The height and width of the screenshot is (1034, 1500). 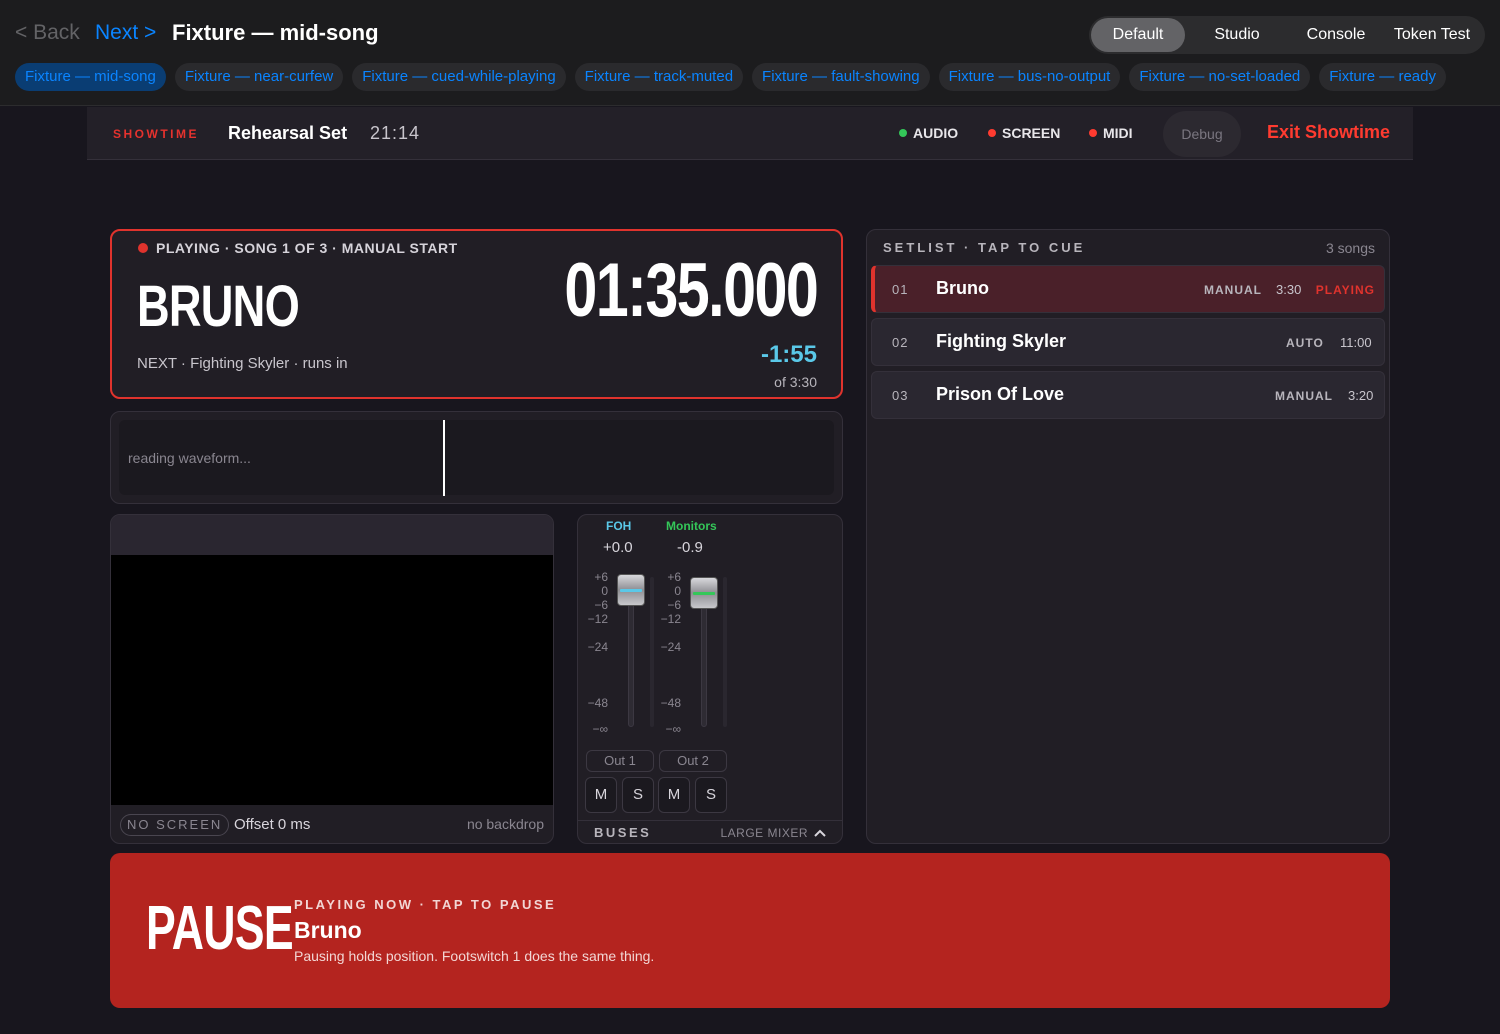 I want to click on segment-default: Default, so click(x=1138, y=35).